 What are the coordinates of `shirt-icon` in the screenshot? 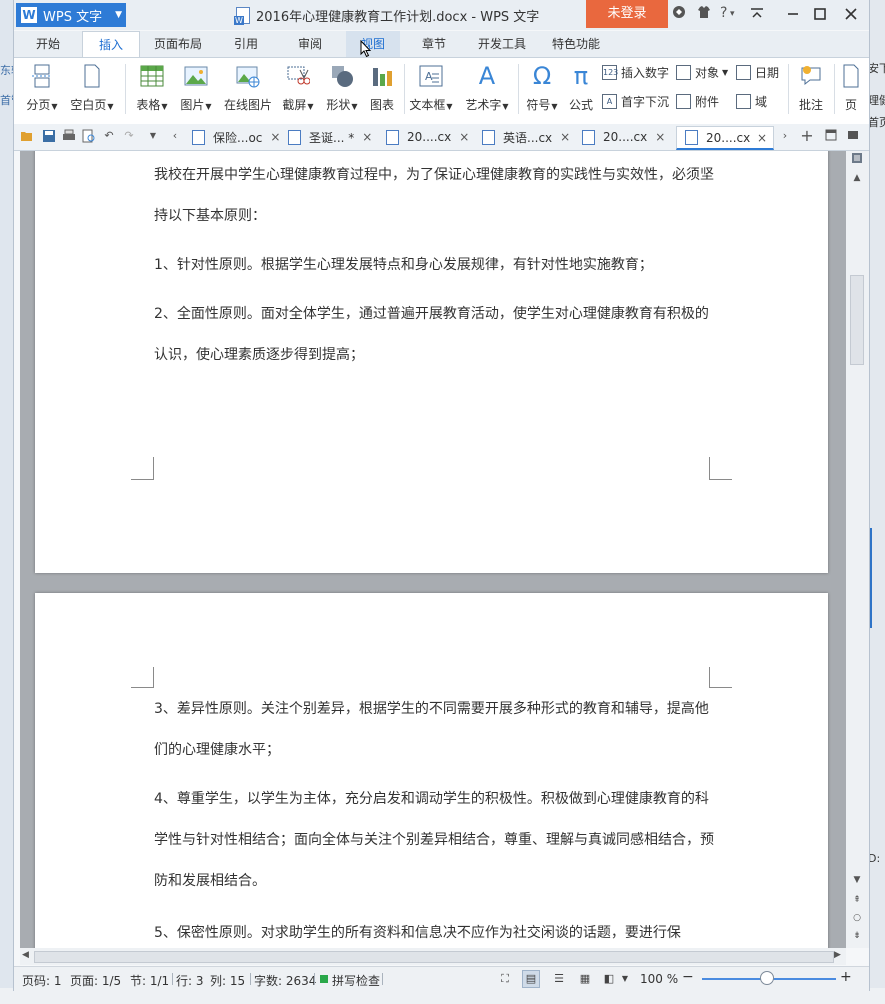 It's located at (704, 14).